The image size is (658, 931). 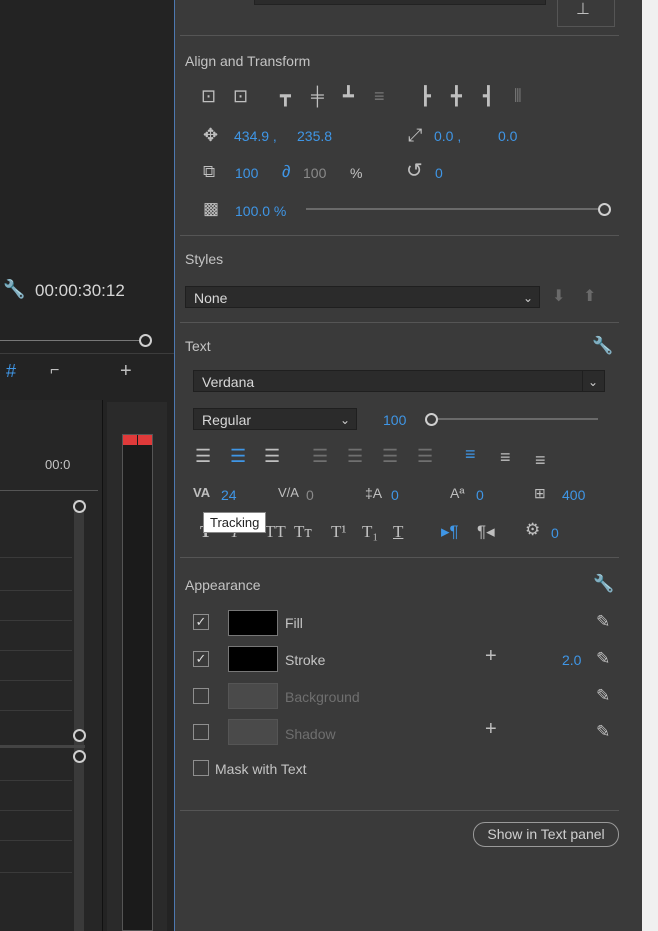 I want to click on small-caps-icon: Tᴛ, so click(x=303, y=531).